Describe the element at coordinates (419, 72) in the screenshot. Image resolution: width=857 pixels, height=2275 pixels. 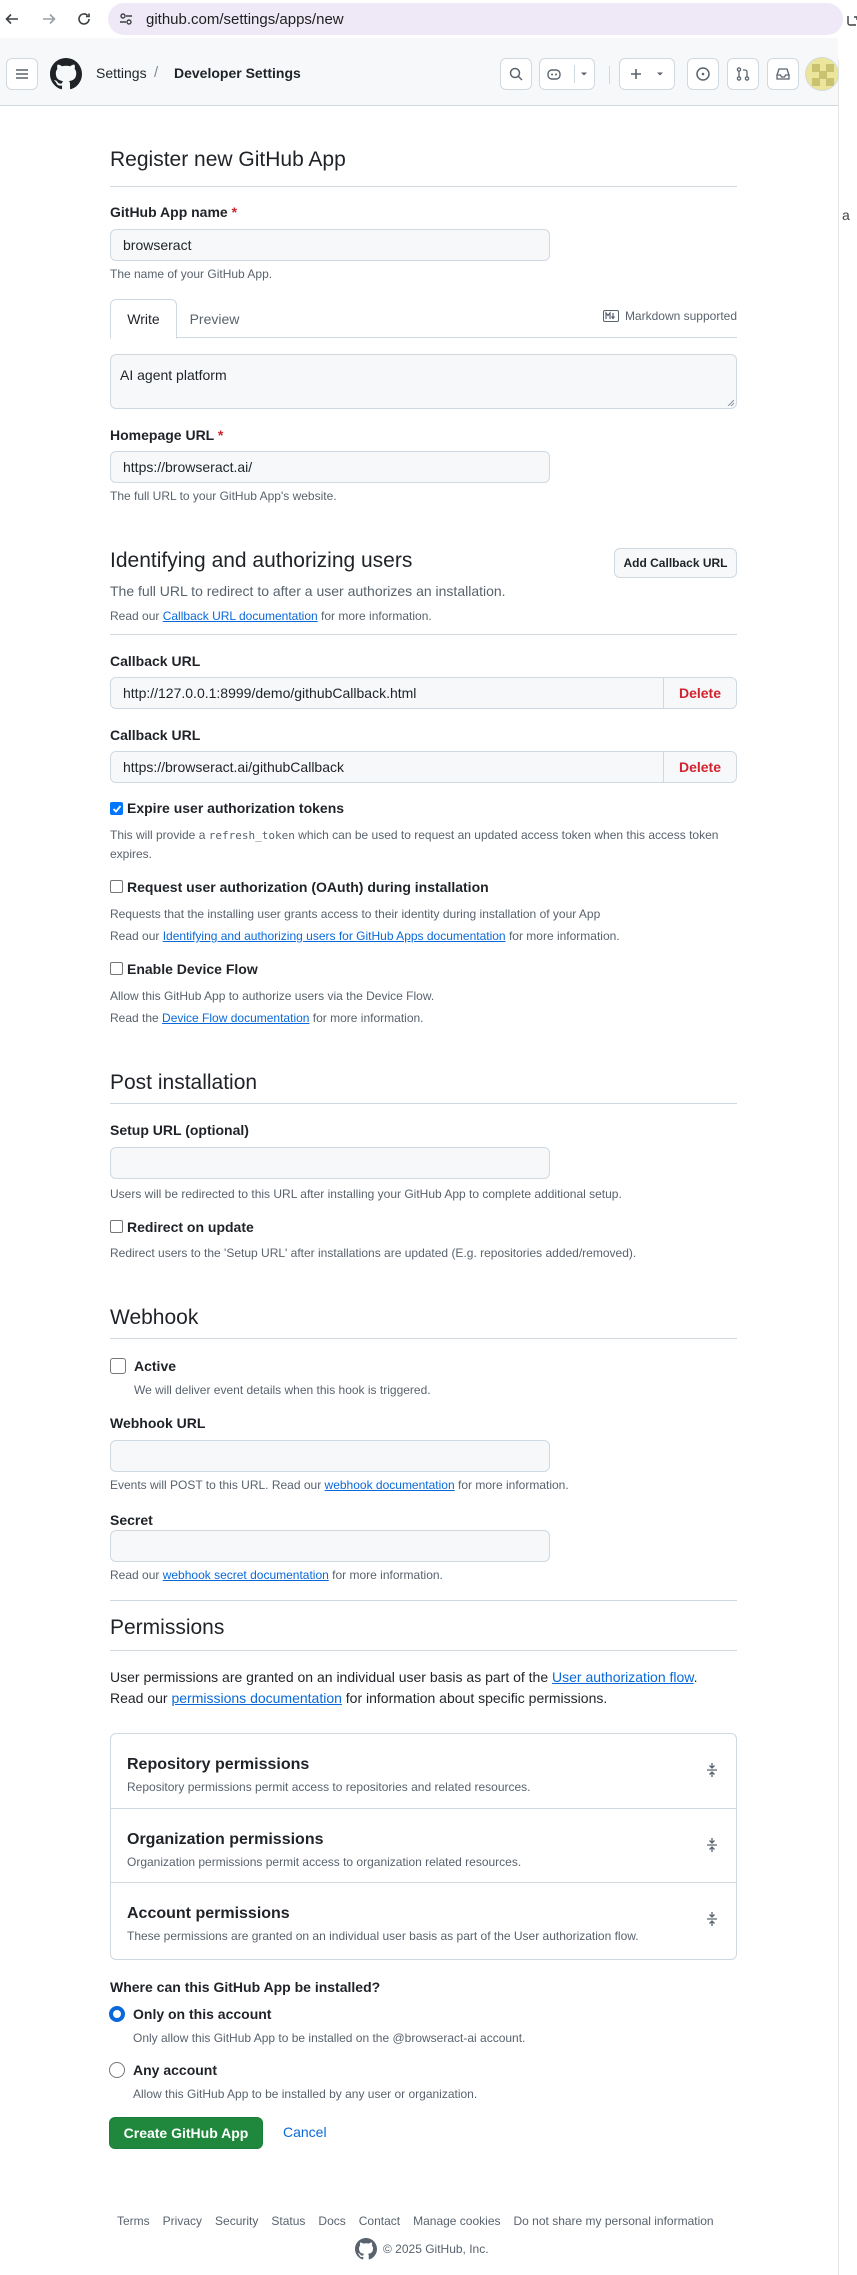
I see `github-header: Settings / Developer Settings` at that location.